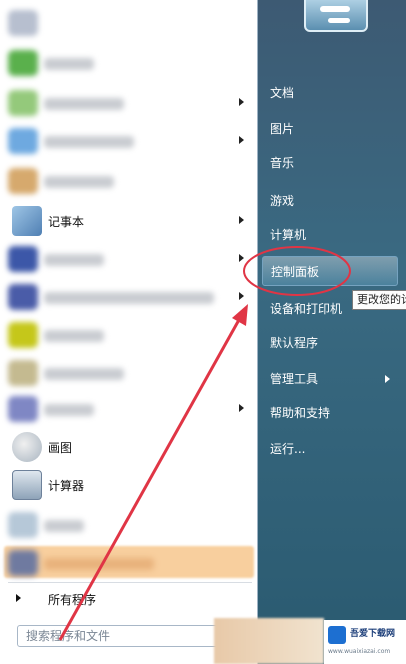  What do you see at coordinates (240, 315) in the screenshot?
I see `annotation-arrow-head-icon` at bounding box center [240, 315].